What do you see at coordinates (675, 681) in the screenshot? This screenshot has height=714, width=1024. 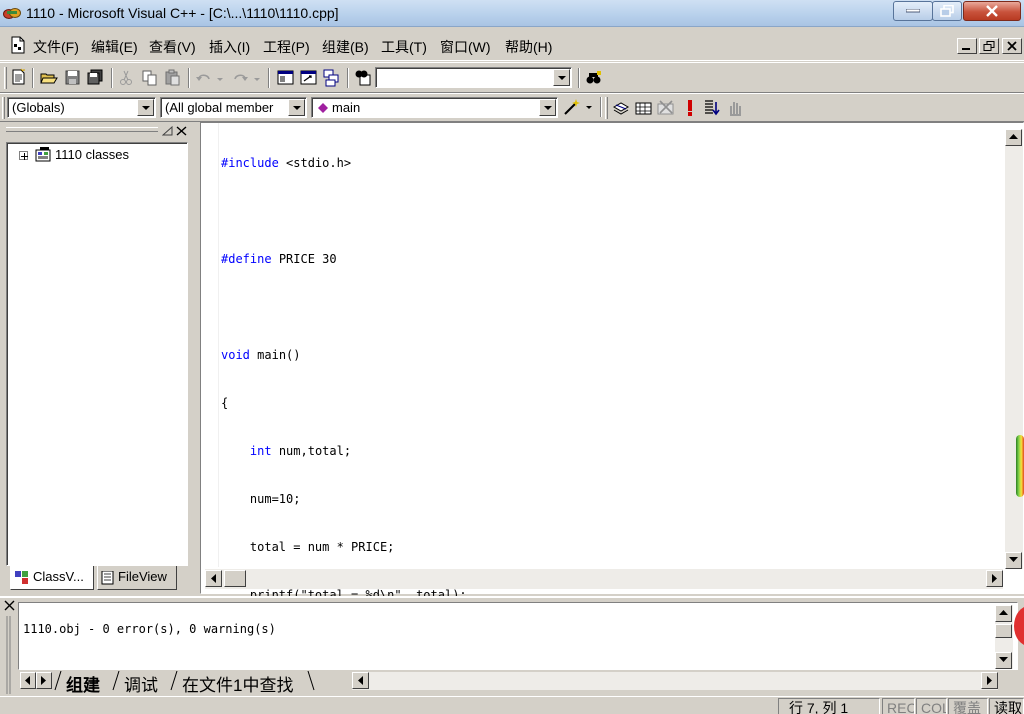 I see `output-horizontal-scrollbar` at bounding box center [675, 681].